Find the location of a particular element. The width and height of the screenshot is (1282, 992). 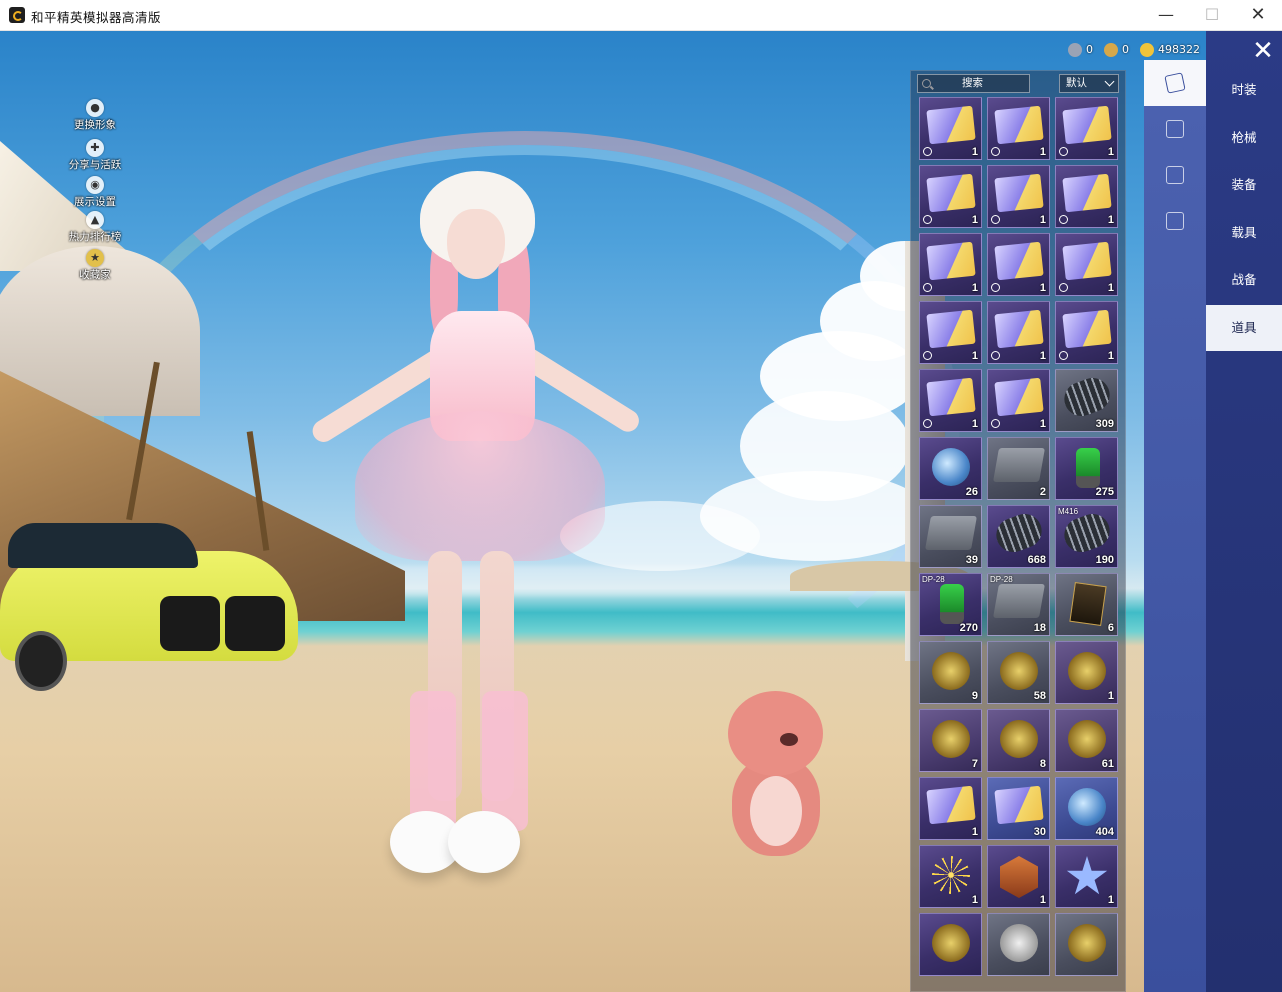

item-quantity: 270 is located at coordinates (968, 628).